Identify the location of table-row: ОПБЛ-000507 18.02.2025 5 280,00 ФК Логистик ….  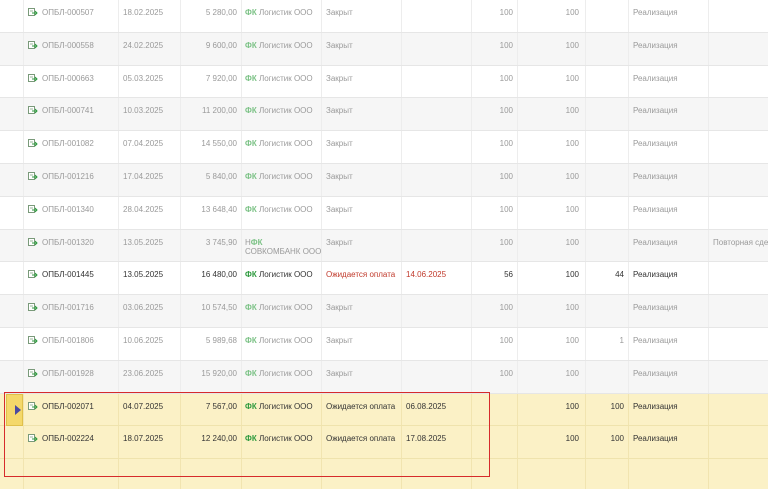
(384, 16).